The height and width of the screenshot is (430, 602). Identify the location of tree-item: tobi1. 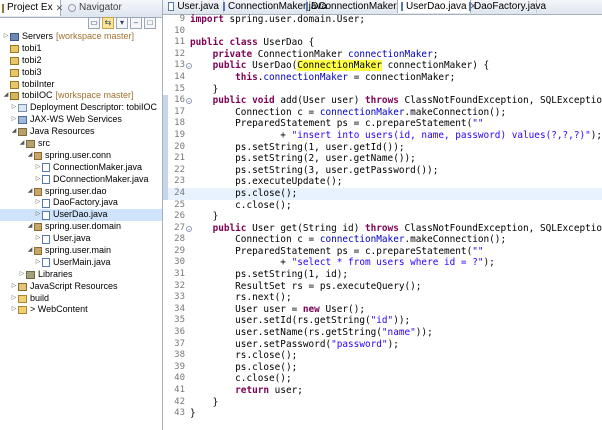
(81, 49).